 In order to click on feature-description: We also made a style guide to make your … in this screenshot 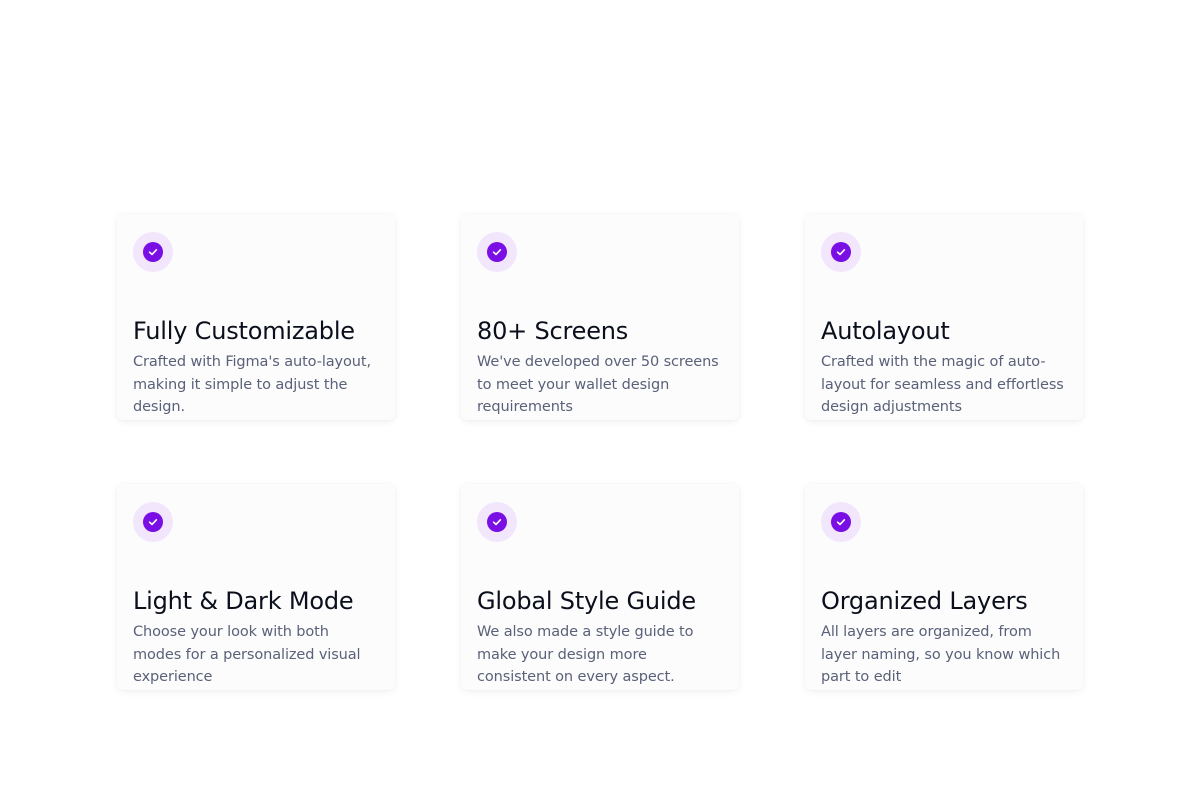, I will do `click(585, 654)`.